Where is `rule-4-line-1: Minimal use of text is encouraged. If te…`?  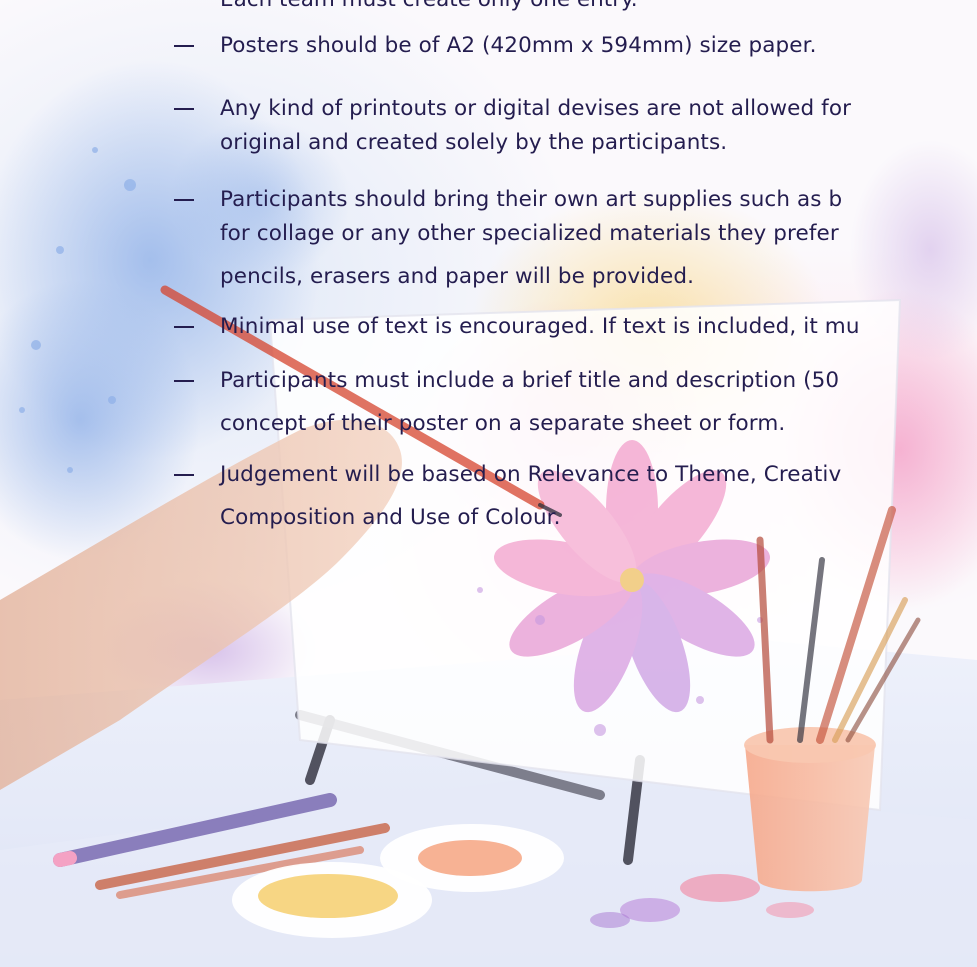
rule-4-line-1: Minimal use of text is encouraged. If te… is located at coordinates (540, 326).